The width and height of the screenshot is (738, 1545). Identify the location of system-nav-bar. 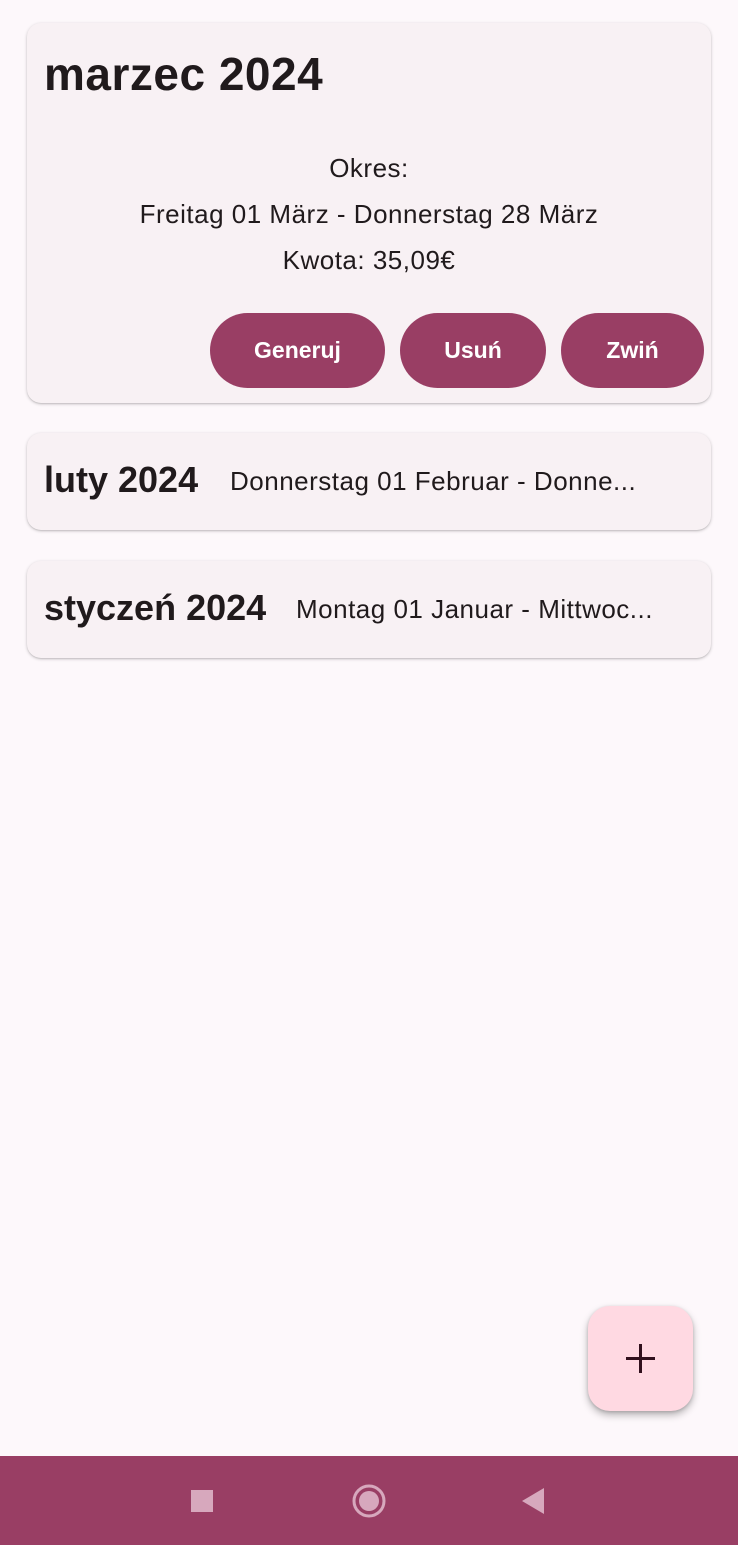
(369, 1500).